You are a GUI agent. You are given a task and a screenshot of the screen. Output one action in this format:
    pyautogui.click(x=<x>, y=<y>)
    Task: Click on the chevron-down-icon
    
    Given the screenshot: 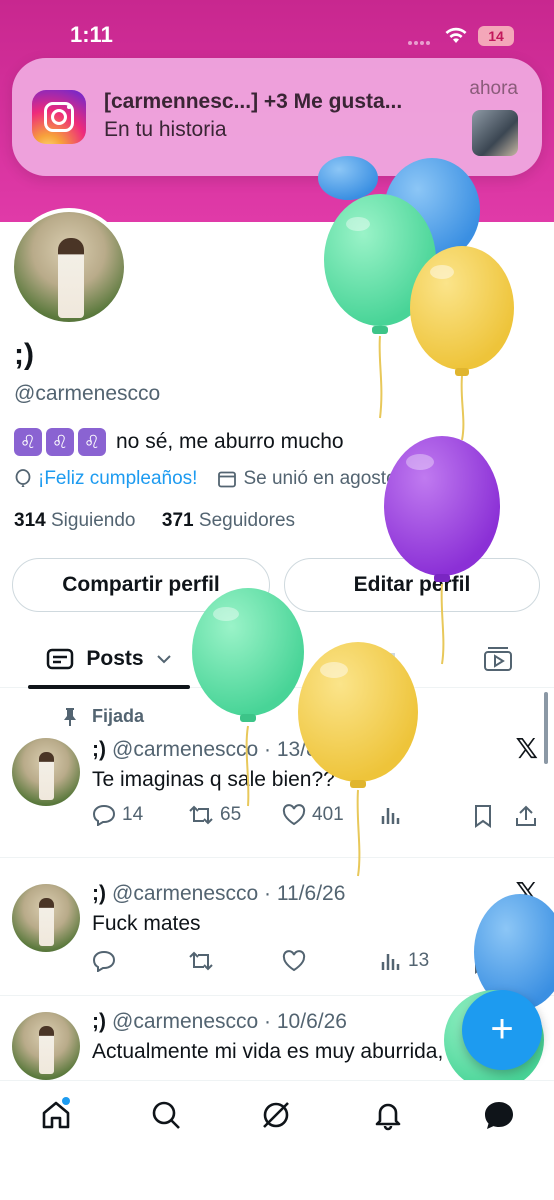 What is the action you would take?
    pyautogui.click(x=163, y=659)
    